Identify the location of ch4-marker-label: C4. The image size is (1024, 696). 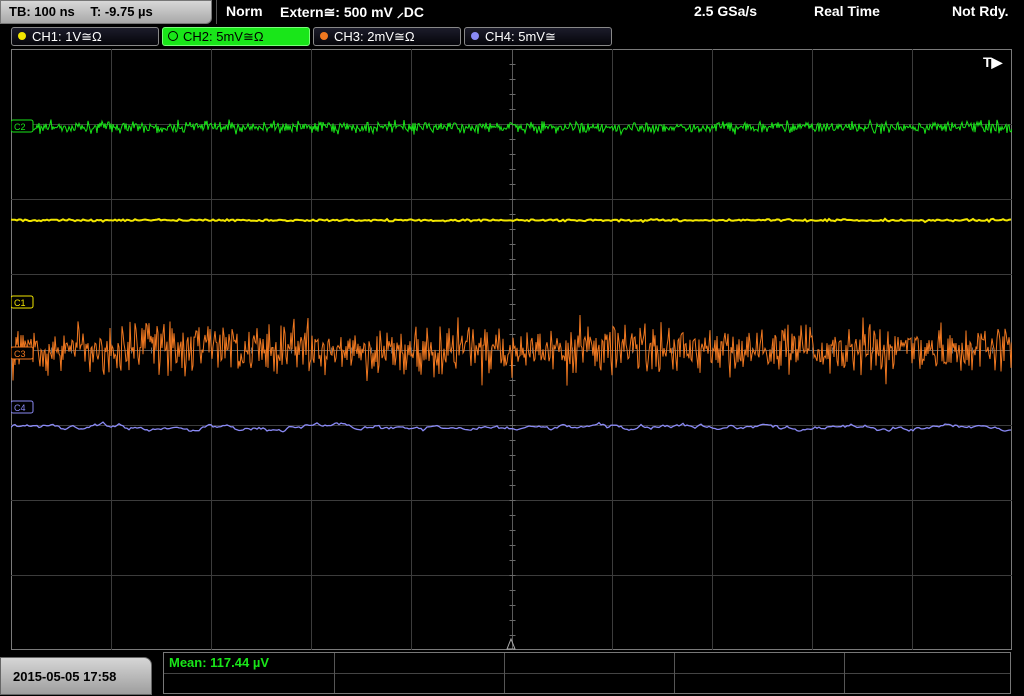
(20, 408).